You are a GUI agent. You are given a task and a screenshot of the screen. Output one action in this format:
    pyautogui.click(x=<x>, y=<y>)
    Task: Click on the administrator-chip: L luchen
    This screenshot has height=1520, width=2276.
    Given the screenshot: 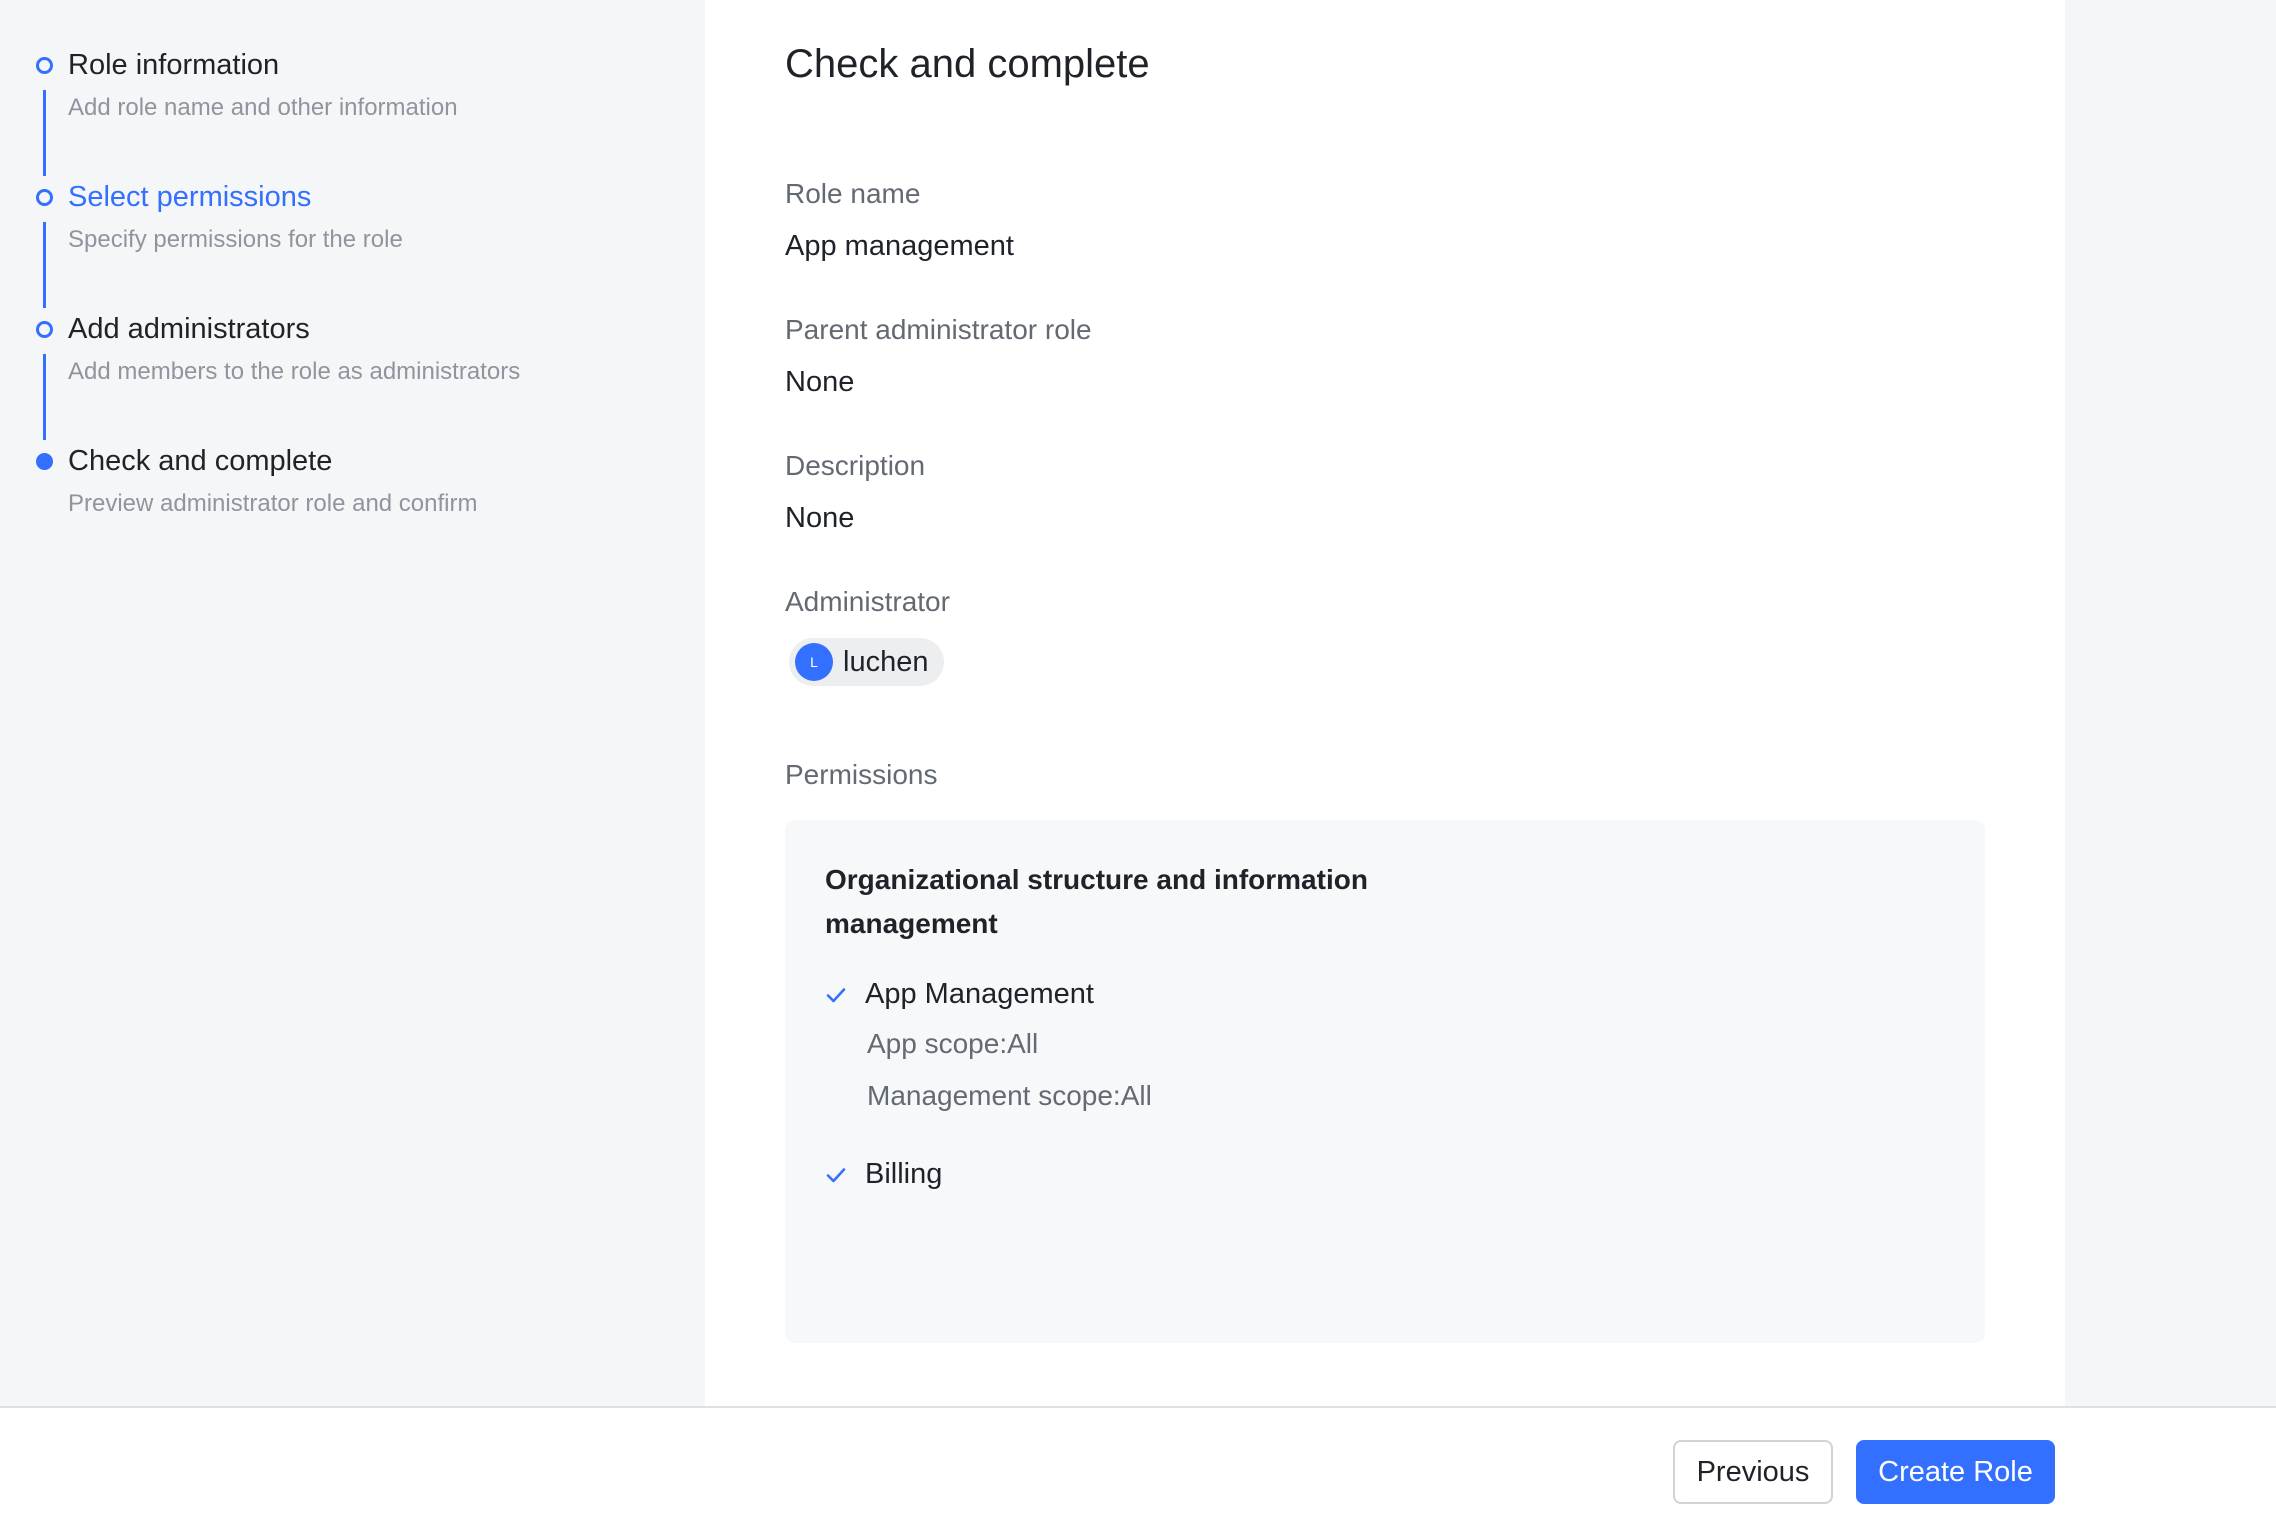 What is the action you would take?
    pyautogui.click(x=867, y=662)
    